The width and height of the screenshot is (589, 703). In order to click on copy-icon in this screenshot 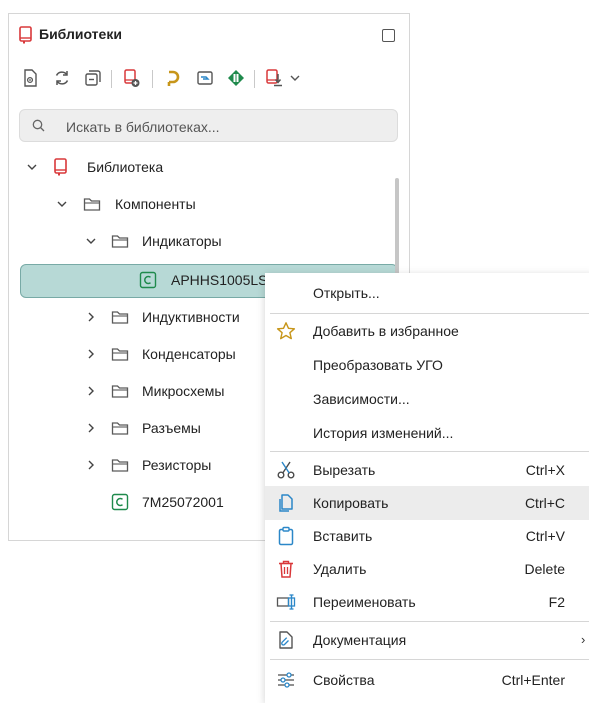, I will do `click(286, 503)`.